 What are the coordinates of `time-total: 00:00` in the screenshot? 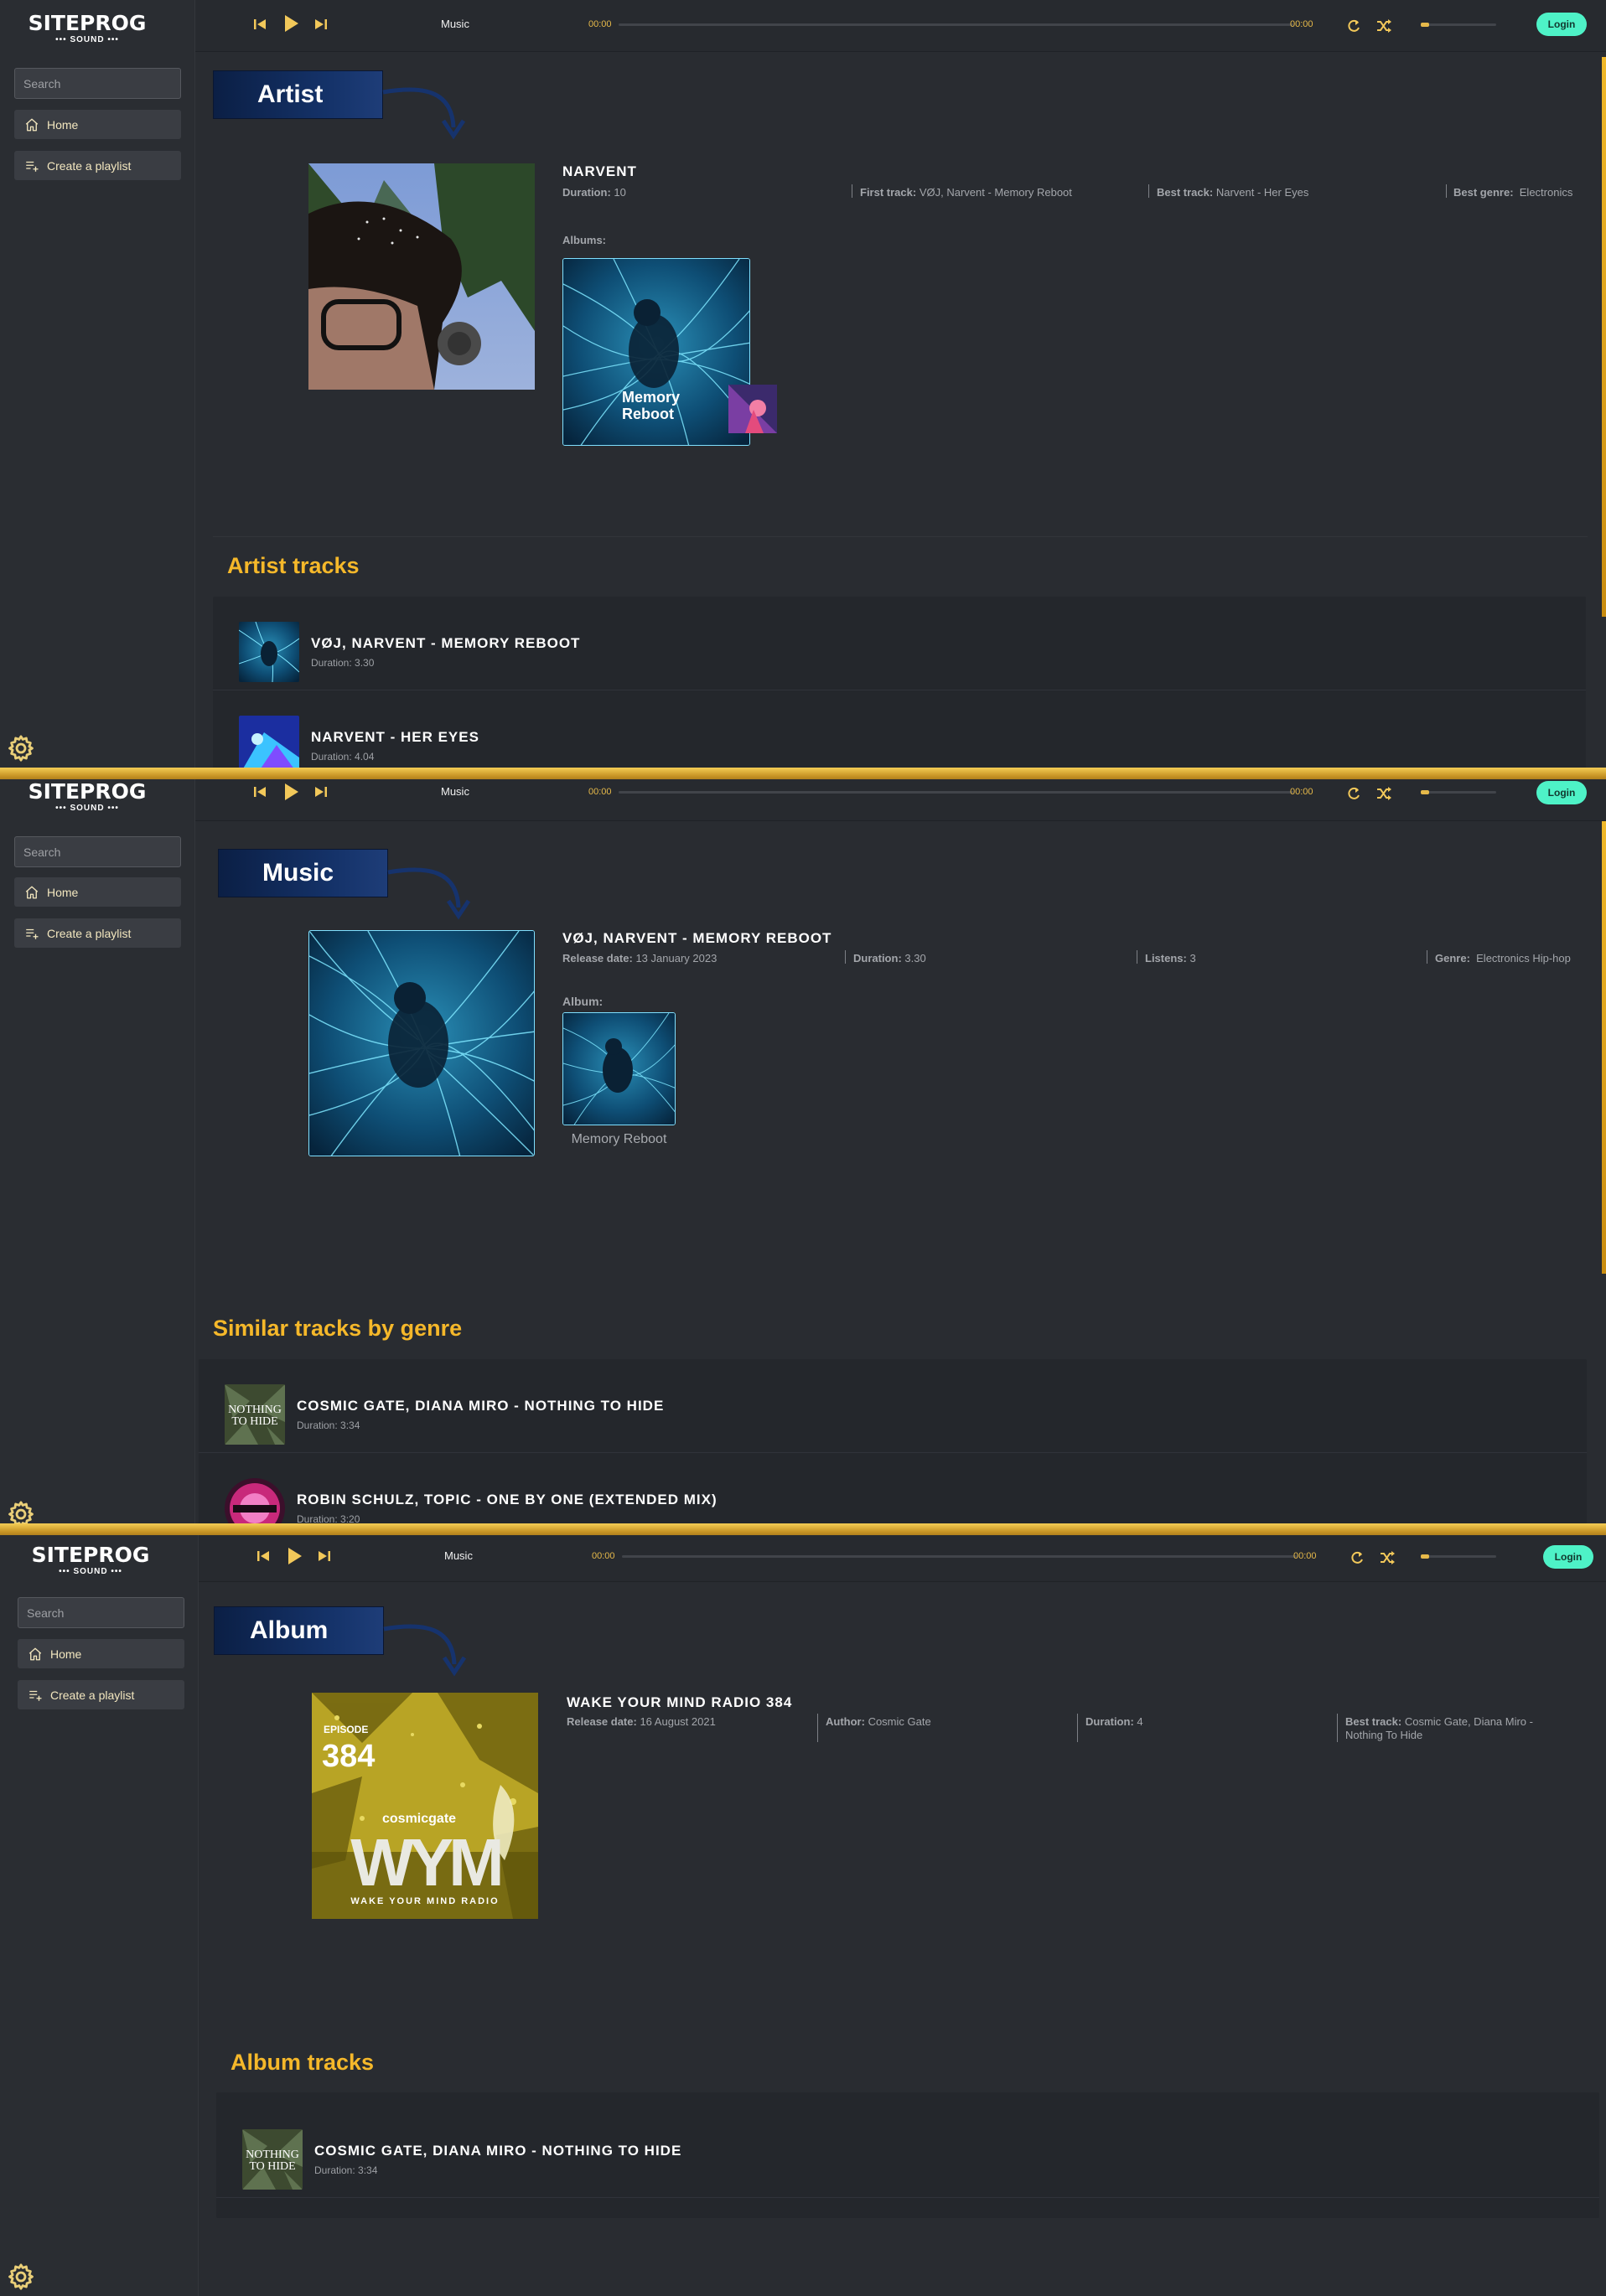 It's located at (1301, 792).